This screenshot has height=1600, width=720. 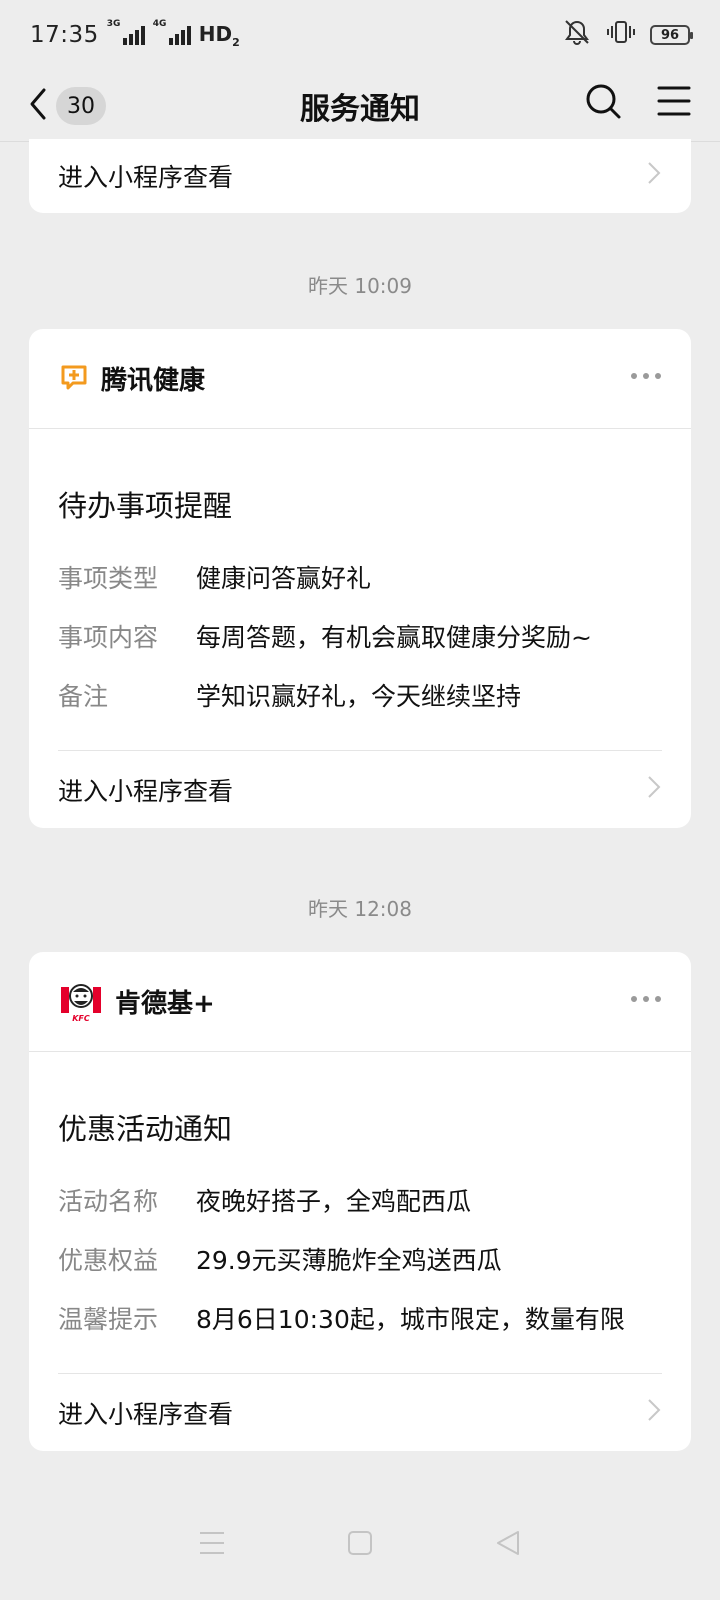 What do you see at coordinates (284, 578) in the screenshot?
I see `detail-value: 健康问答赢好礼` at bounding box center [284, 578].